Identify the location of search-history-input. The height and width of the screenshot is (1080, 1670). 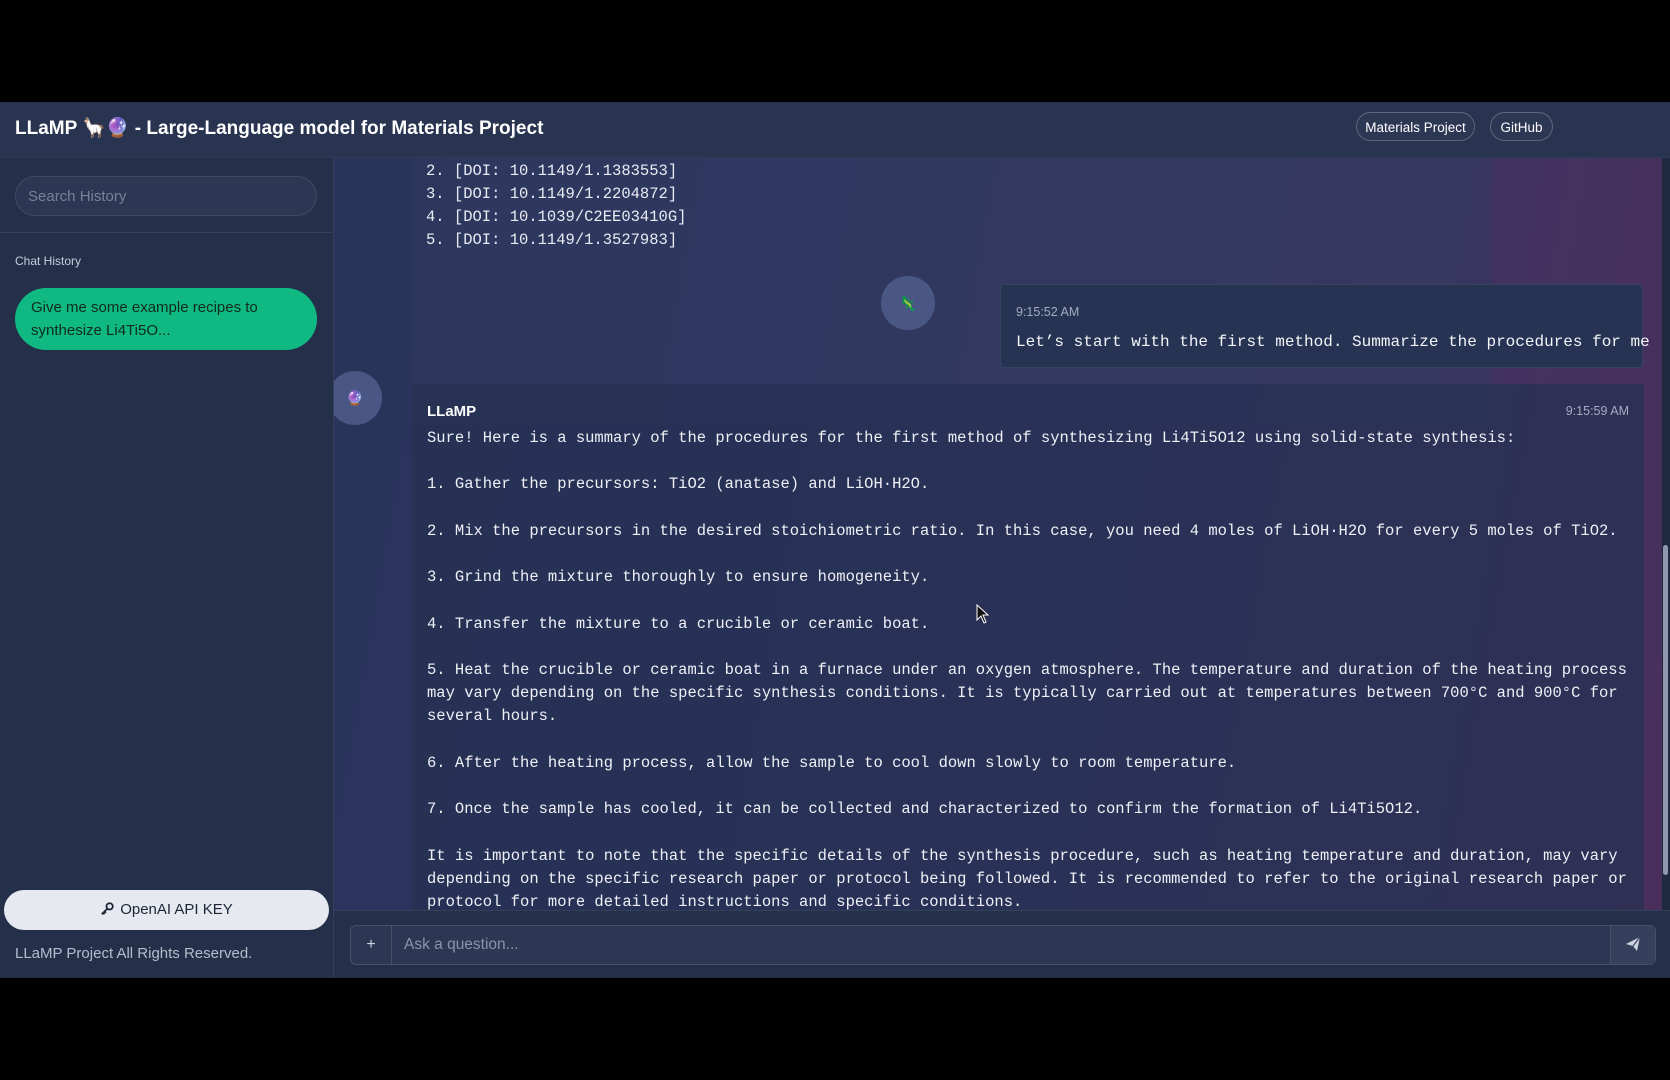
(166, 196).